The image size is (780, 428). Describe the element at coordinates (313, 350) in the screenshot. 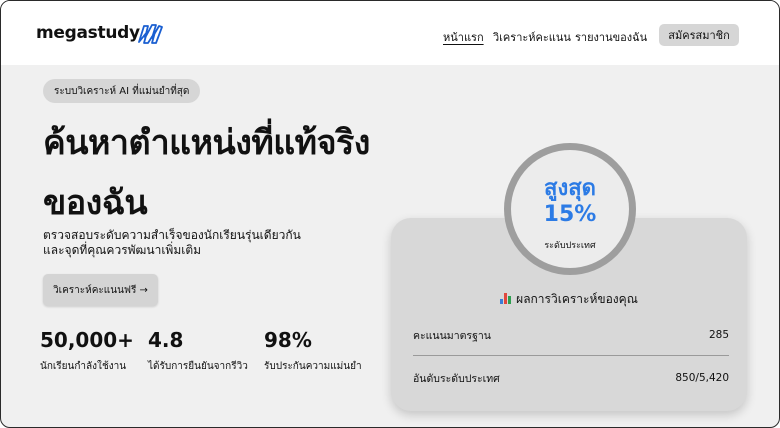

I see `stat-accuracy: 98% รับประกันความแม่นยำ` at that location.